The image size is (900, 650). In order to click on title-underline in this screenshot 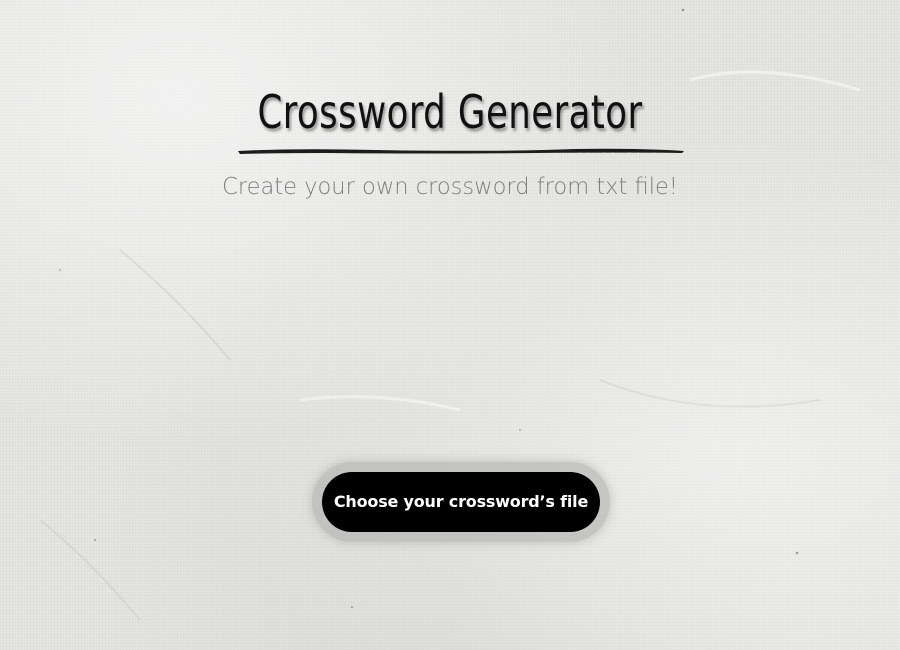, I will do `click(461, 151)`.